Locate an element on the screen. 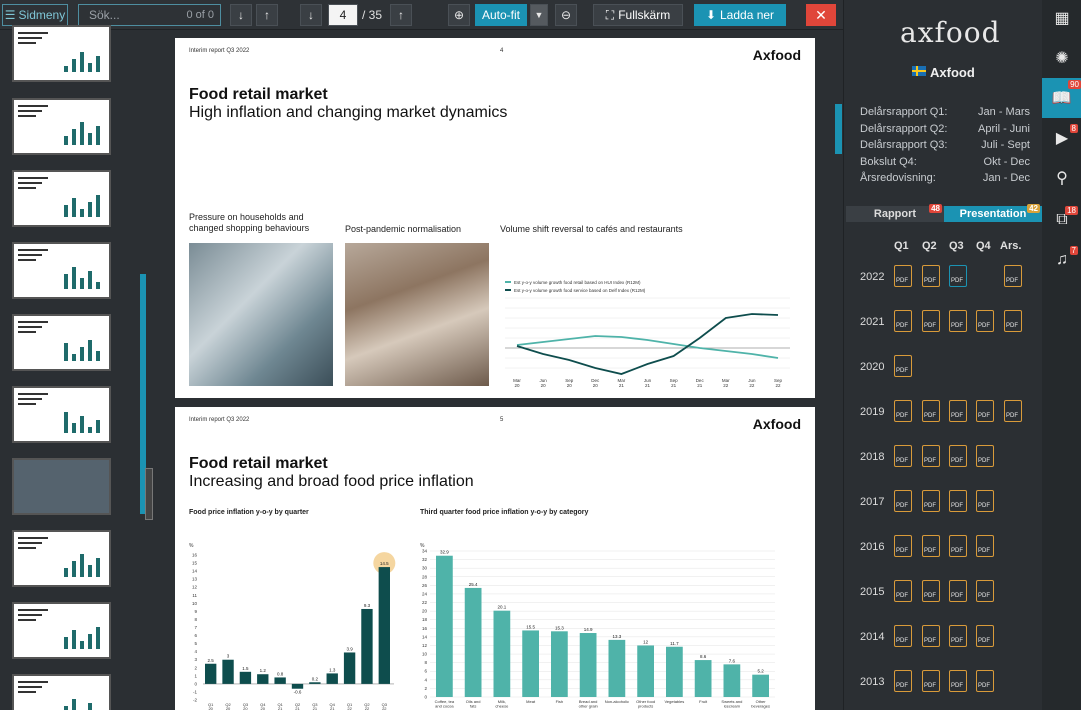 This screenshot has height=710, width=1081. autofit-button: Auto-fit is located at coordinates (501, 15).